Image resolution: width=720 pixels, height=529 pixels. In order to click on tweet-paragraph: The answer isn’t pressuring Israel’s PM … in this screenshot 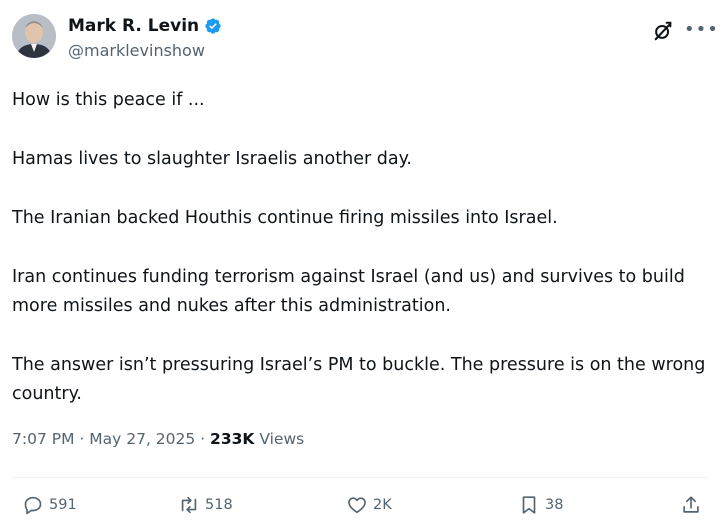, I will do `click(359, 379)`.